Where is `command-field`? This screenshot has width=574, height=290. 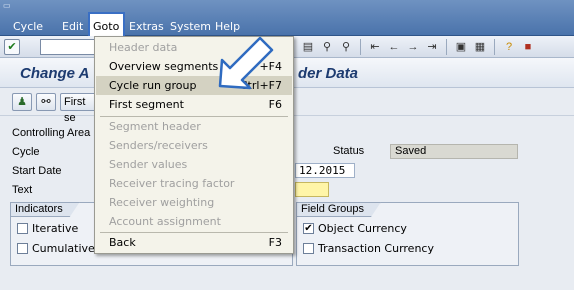 command-field is located at coordinates (68, 47).